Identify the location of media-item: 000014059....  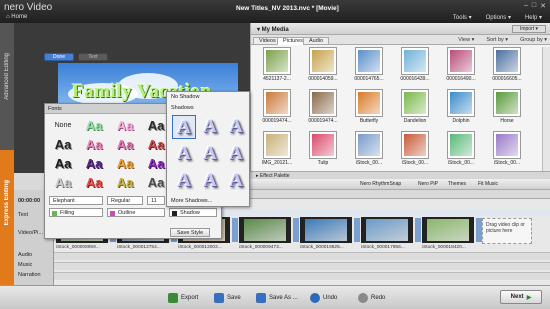
(323, 67).